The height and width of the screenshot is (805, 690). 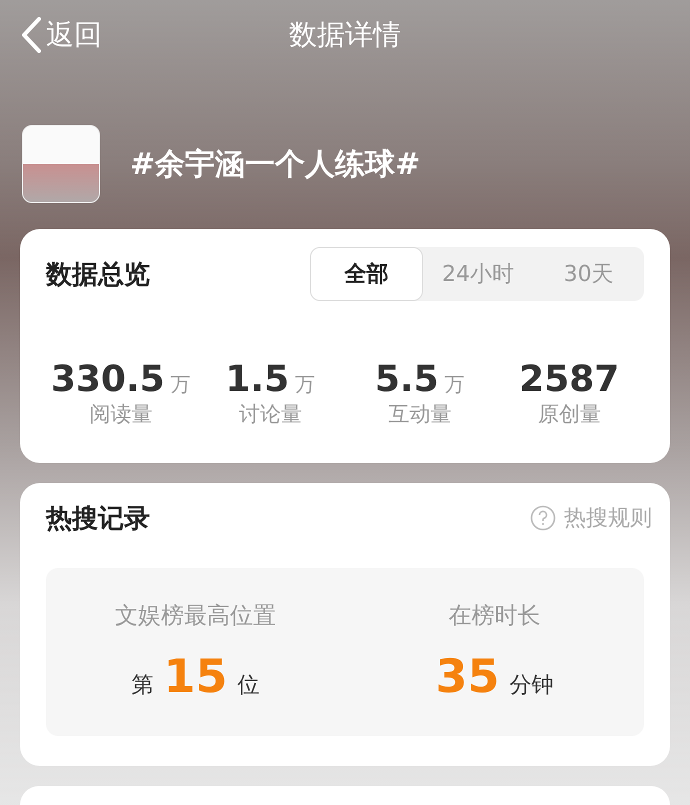 I want to click on help-icon, so click(x=543, y=518).